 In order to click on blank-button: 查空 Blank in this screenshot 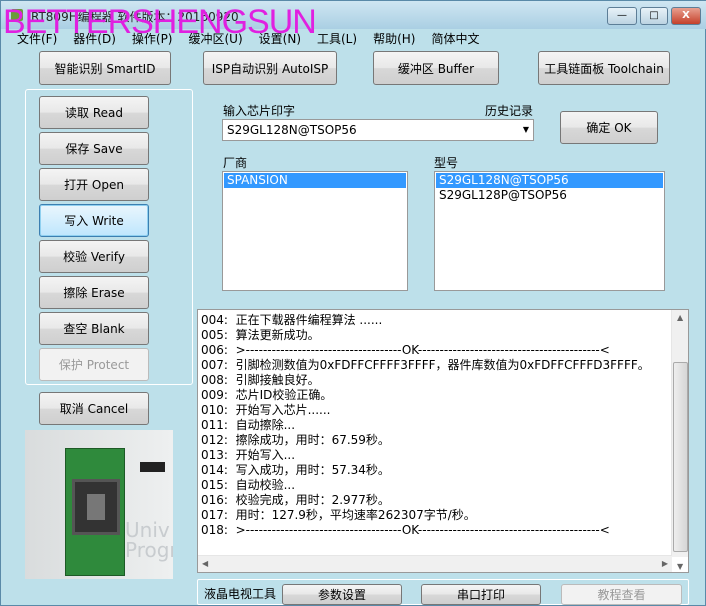, I will do `click(94, 328)`.